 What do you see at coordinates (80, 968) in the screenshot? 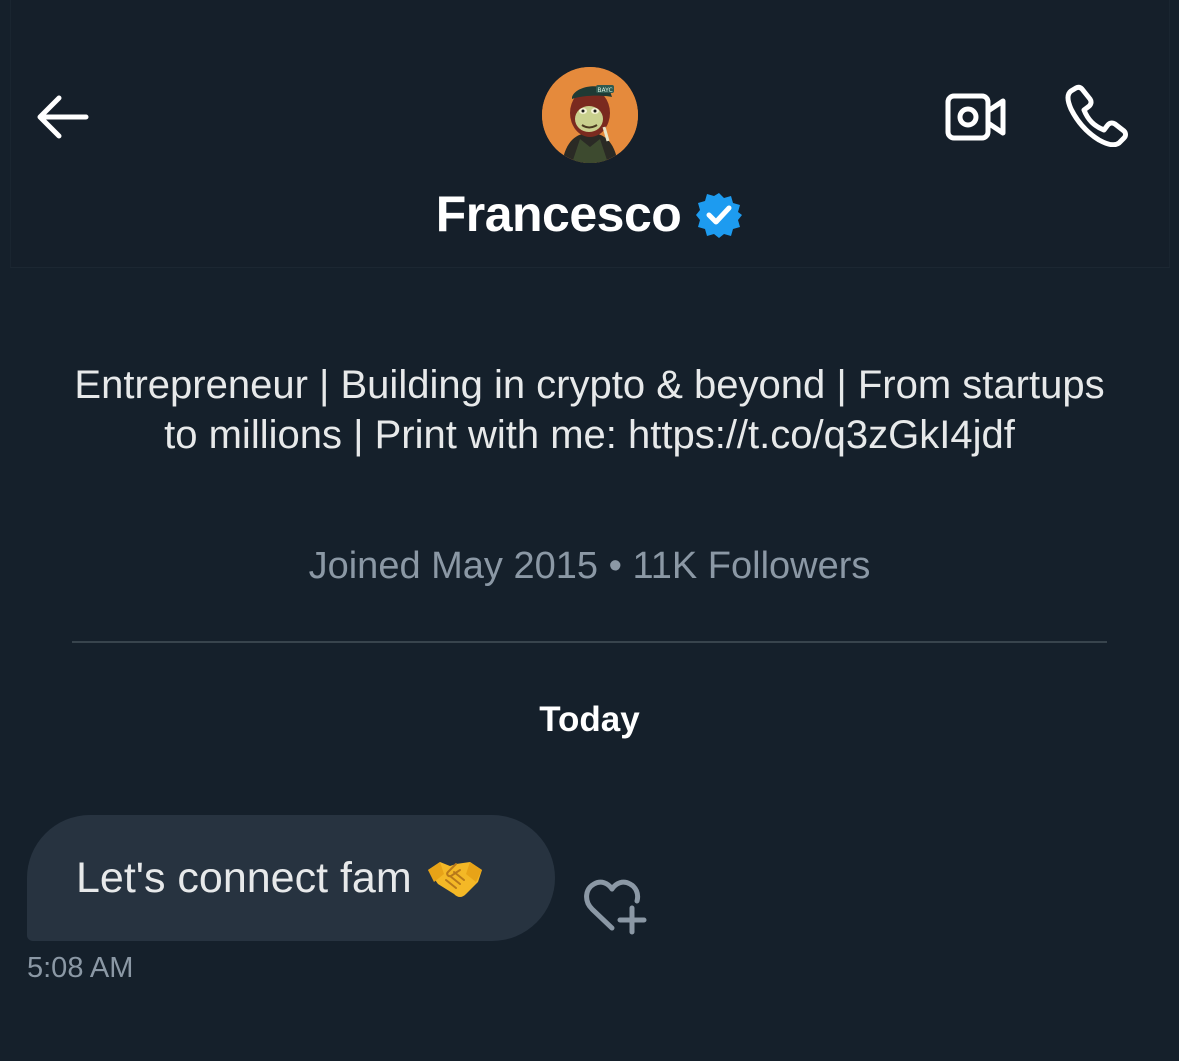
I see `message-timestamp: 5:08 AM` at bounding box center [80, 968].